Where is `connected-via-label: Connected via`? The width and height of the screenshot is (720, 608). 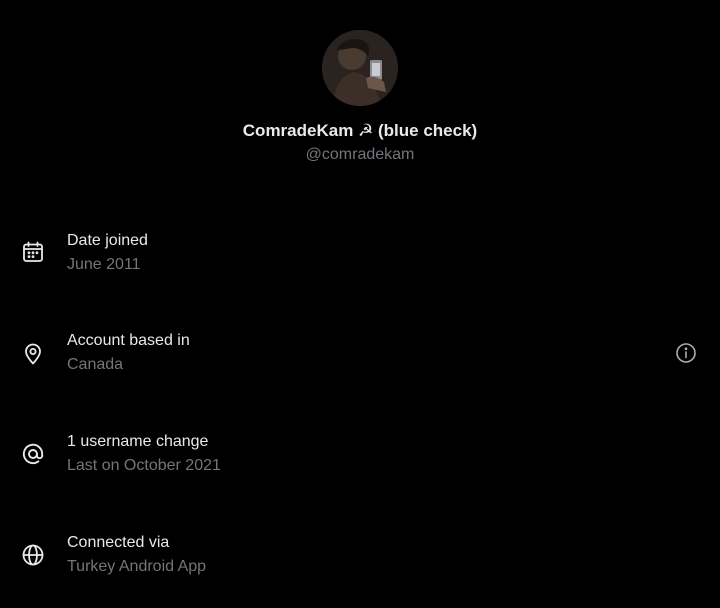
connected-via-label: Connected via is located at coordinates (118, 542).